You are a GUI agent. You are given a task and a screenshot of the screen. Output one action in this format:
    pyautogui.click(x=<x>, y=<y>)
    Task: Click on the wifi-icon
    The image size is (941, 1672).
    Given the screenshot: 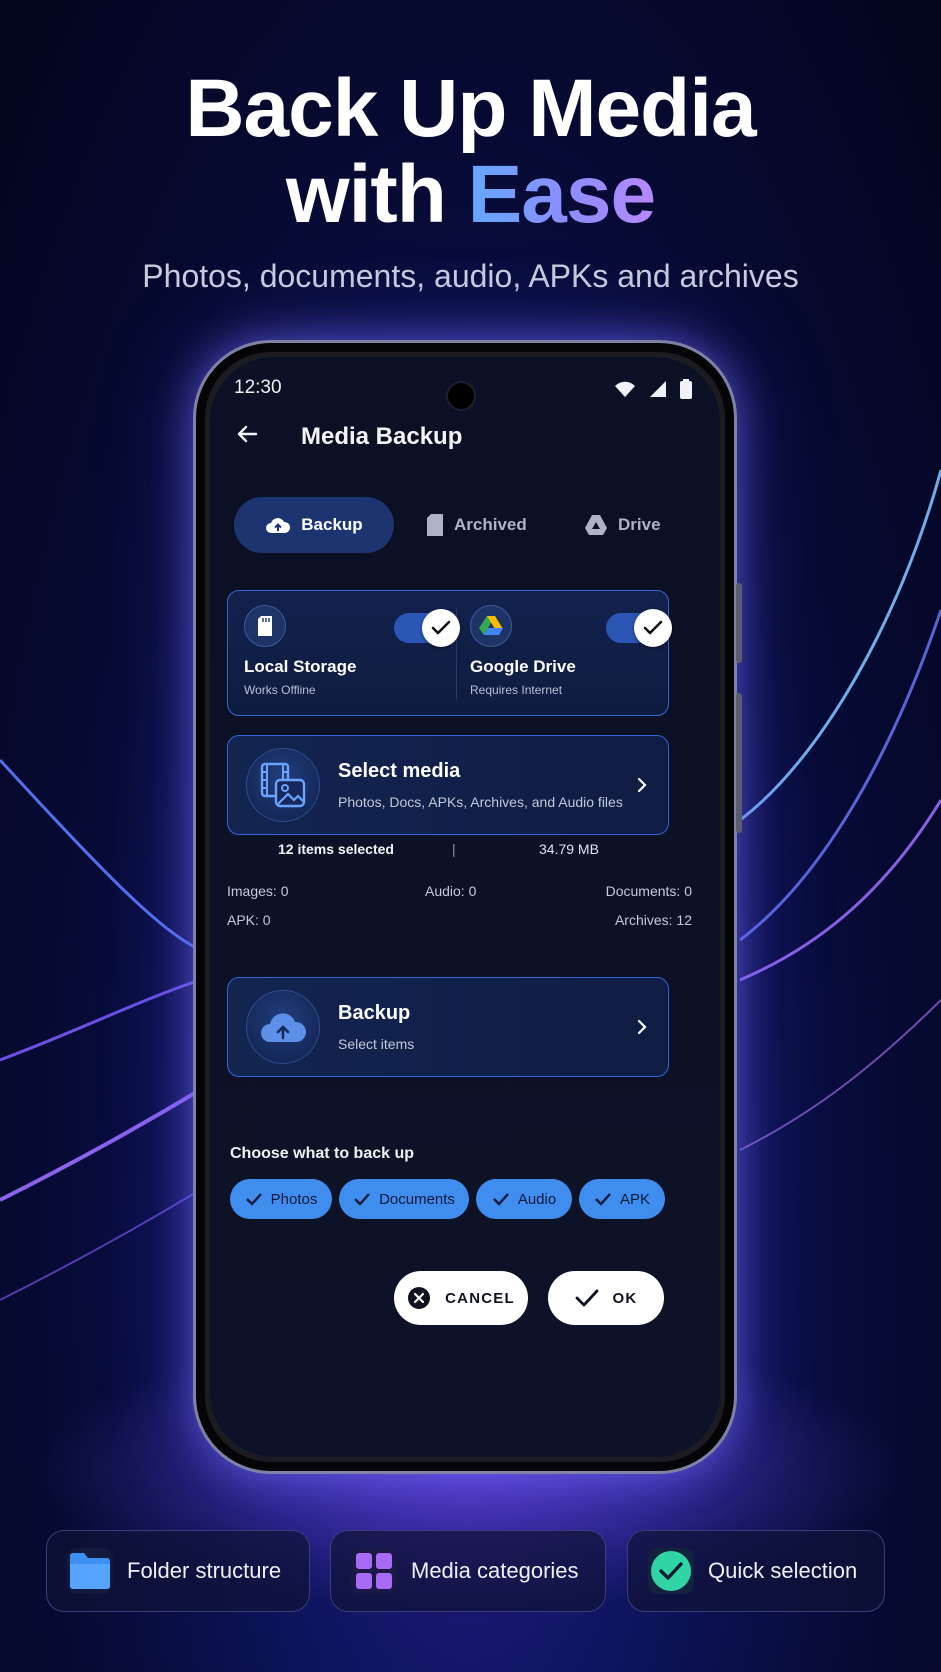 What is the action you would take?
    pyautogui.click(x=625, y=389)
    